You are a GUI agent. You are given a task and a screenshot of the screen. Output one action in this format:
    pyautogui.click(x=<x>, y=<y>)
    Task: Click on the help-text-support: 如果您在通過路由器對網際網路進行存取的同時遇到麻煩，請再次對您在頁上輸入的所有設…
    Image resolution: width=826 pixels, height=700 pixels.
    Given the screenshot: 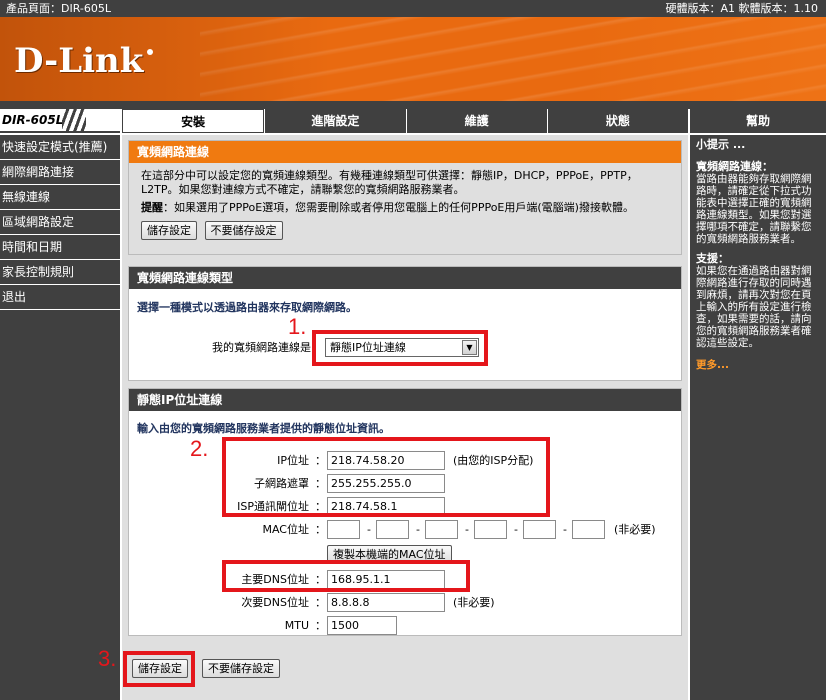 What is the action you would take?
    pyautogui.click(x=754, y=307)
    